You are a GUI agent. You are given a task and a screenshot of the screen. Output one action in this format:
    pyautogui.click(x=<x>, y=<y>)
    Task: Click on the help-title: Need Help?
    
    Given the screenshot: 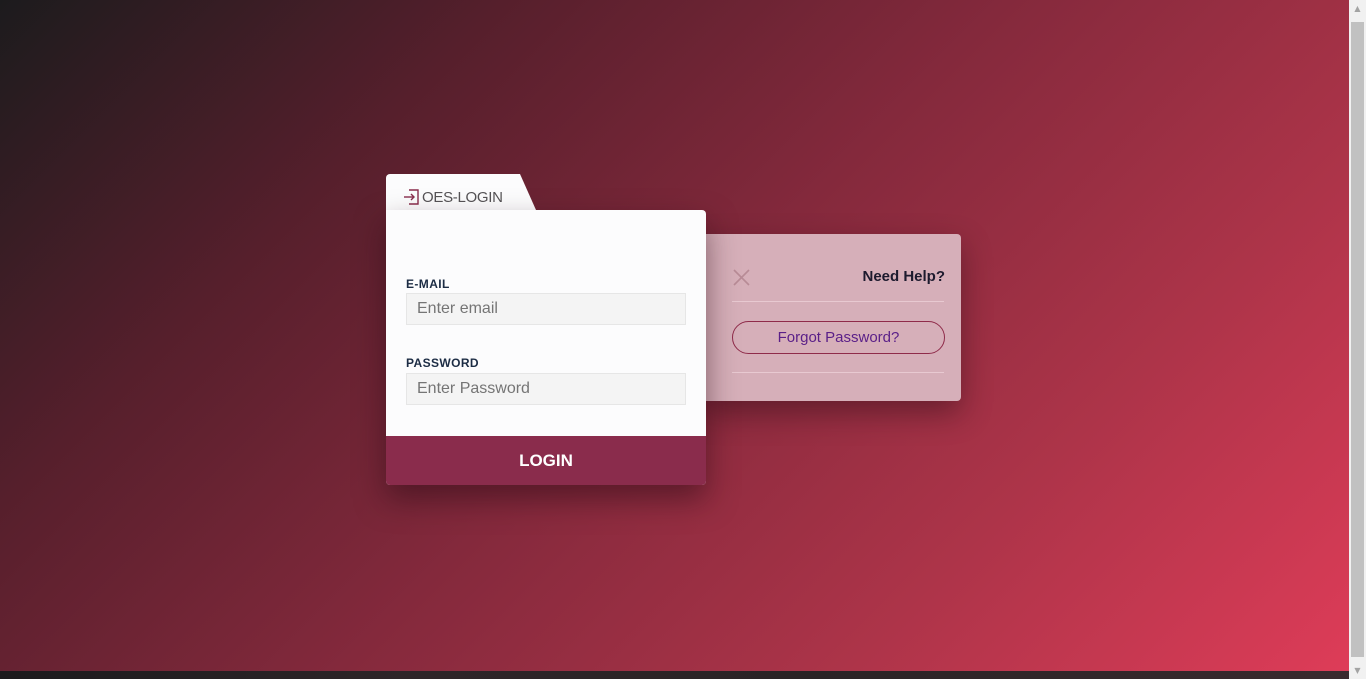 What is the action you would take?
    pyautogui.click(x=903, y=276)
    